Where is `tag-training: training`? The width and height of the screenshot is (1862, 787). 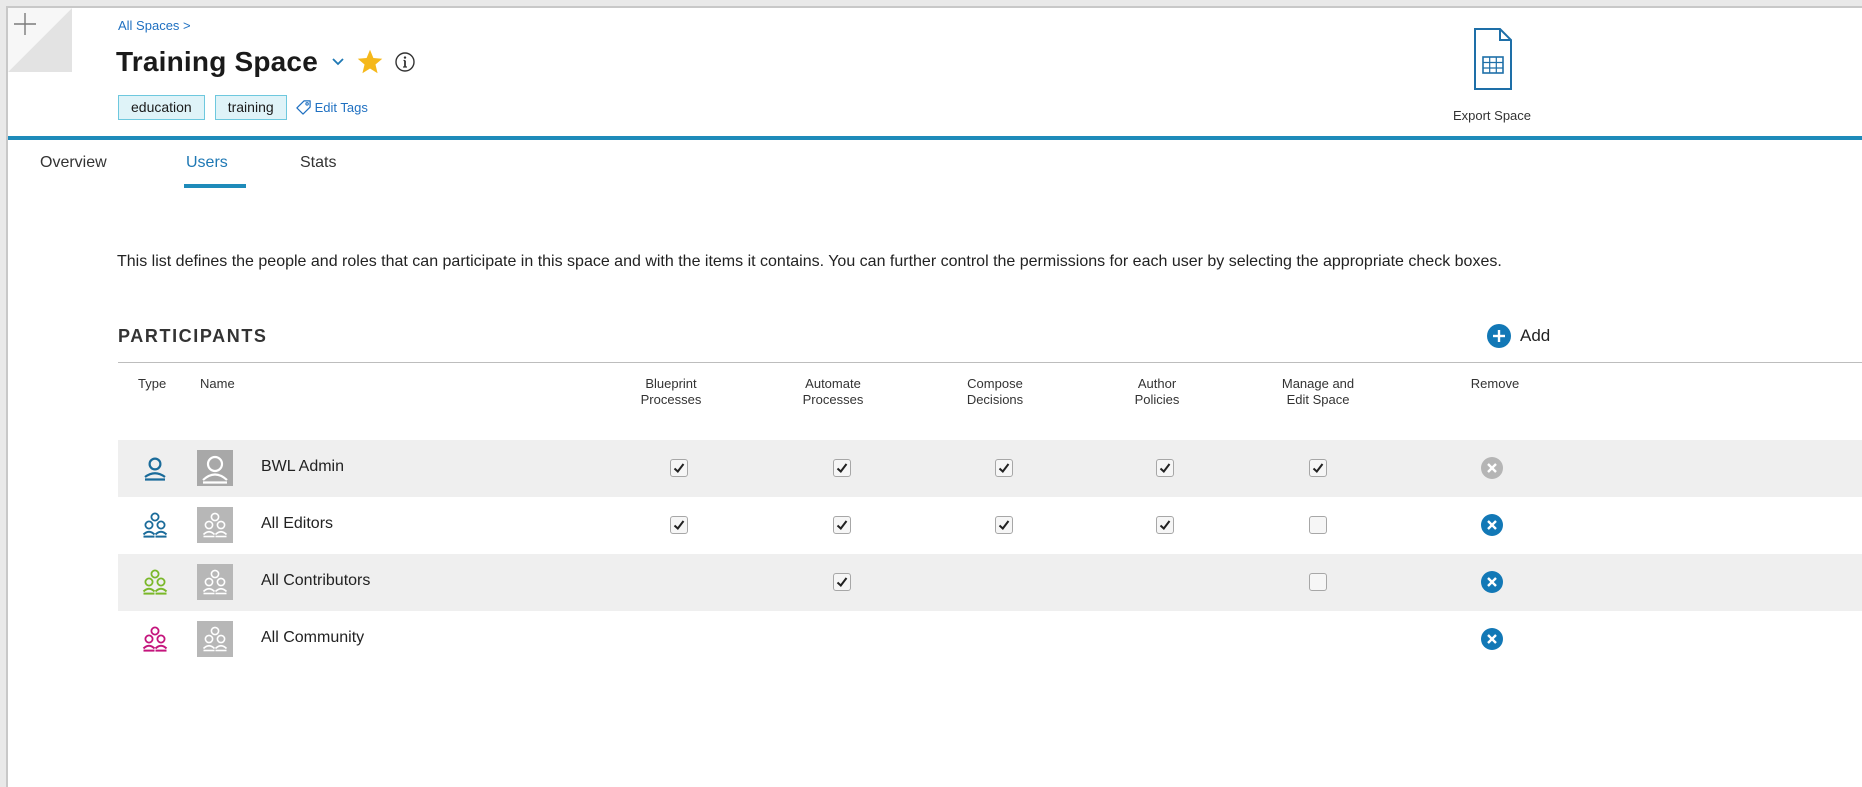 tag-training: training is located at coordinates (250, 107).